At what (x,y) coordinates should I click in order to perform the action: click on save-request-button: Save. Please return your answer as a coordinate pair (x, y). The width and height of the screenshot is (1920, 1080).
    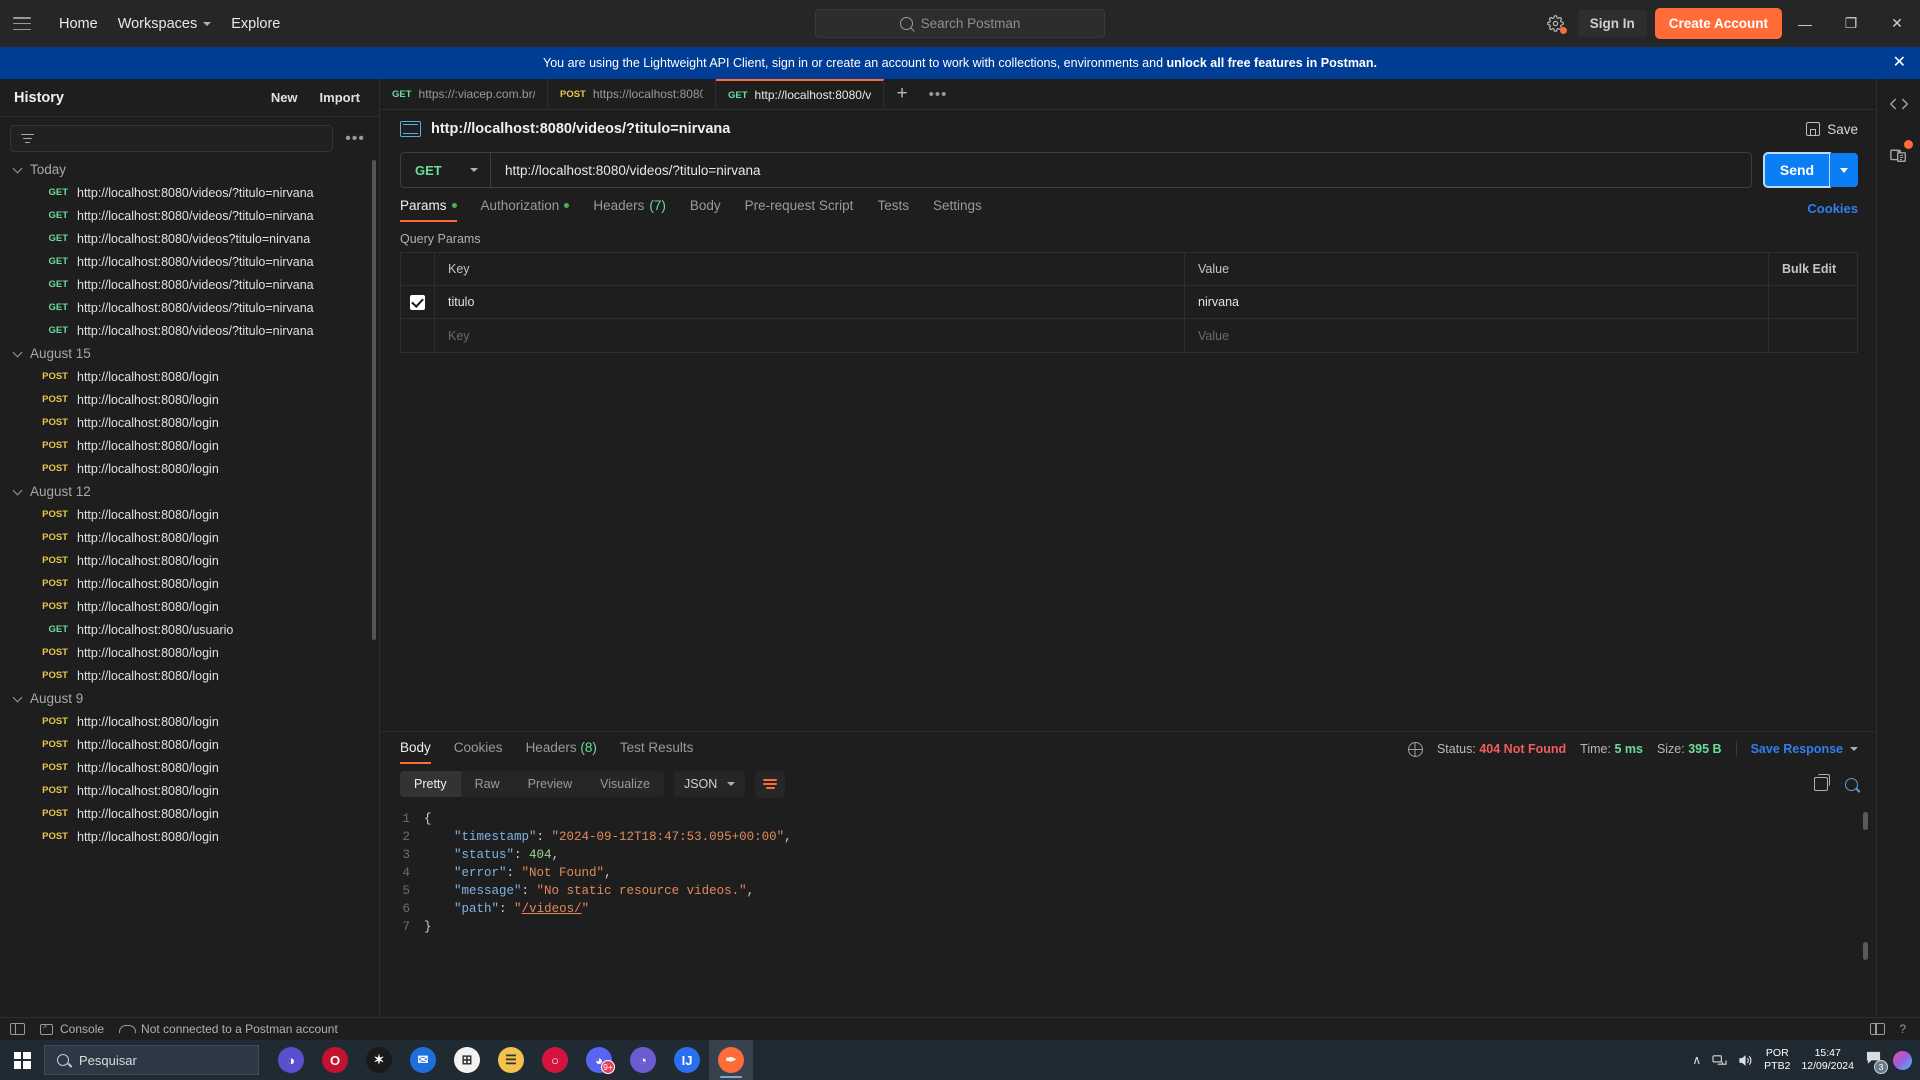
    Looking at the image, I should click on (1832, 129).